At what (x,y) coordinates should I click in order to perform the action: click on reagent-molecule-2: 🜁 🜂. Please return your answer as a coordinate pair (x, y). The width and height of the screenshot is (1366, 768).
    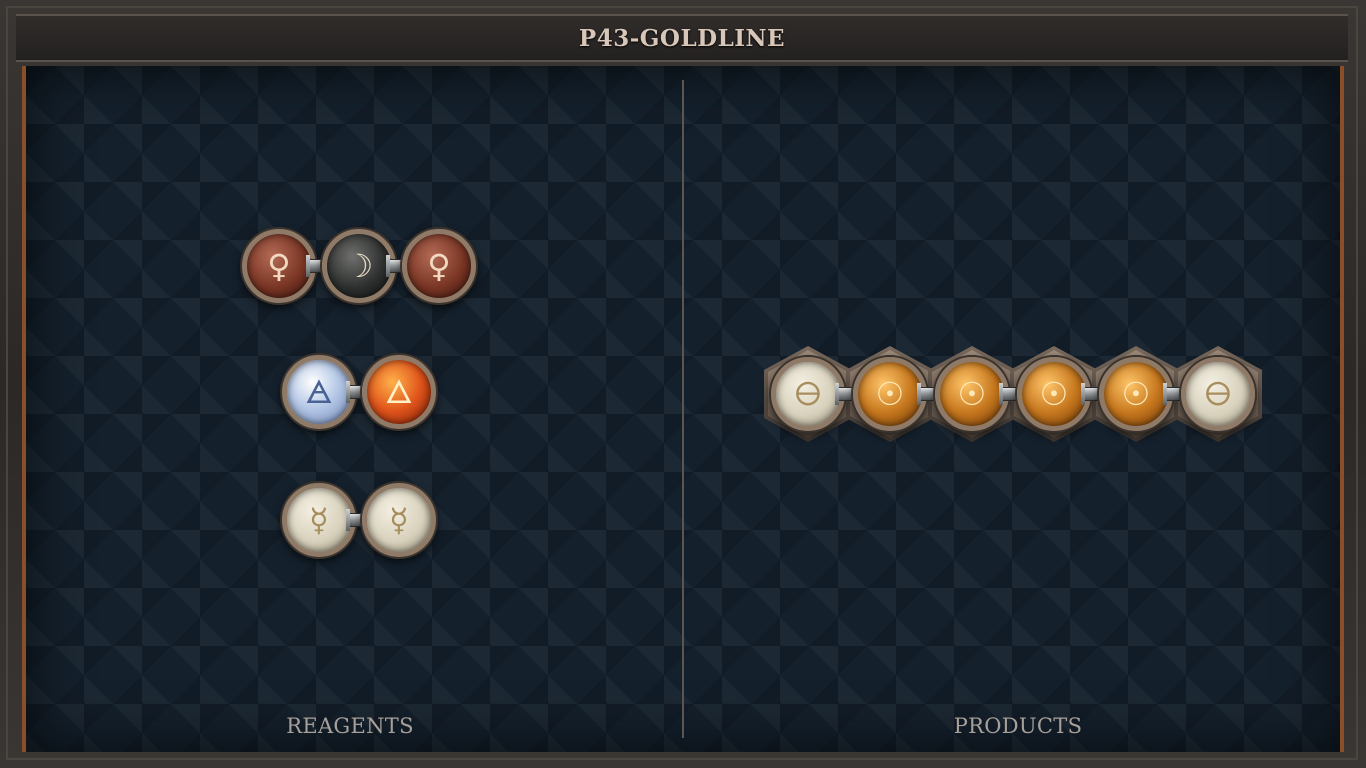
    Looking at the image, I should click on (358, 392).